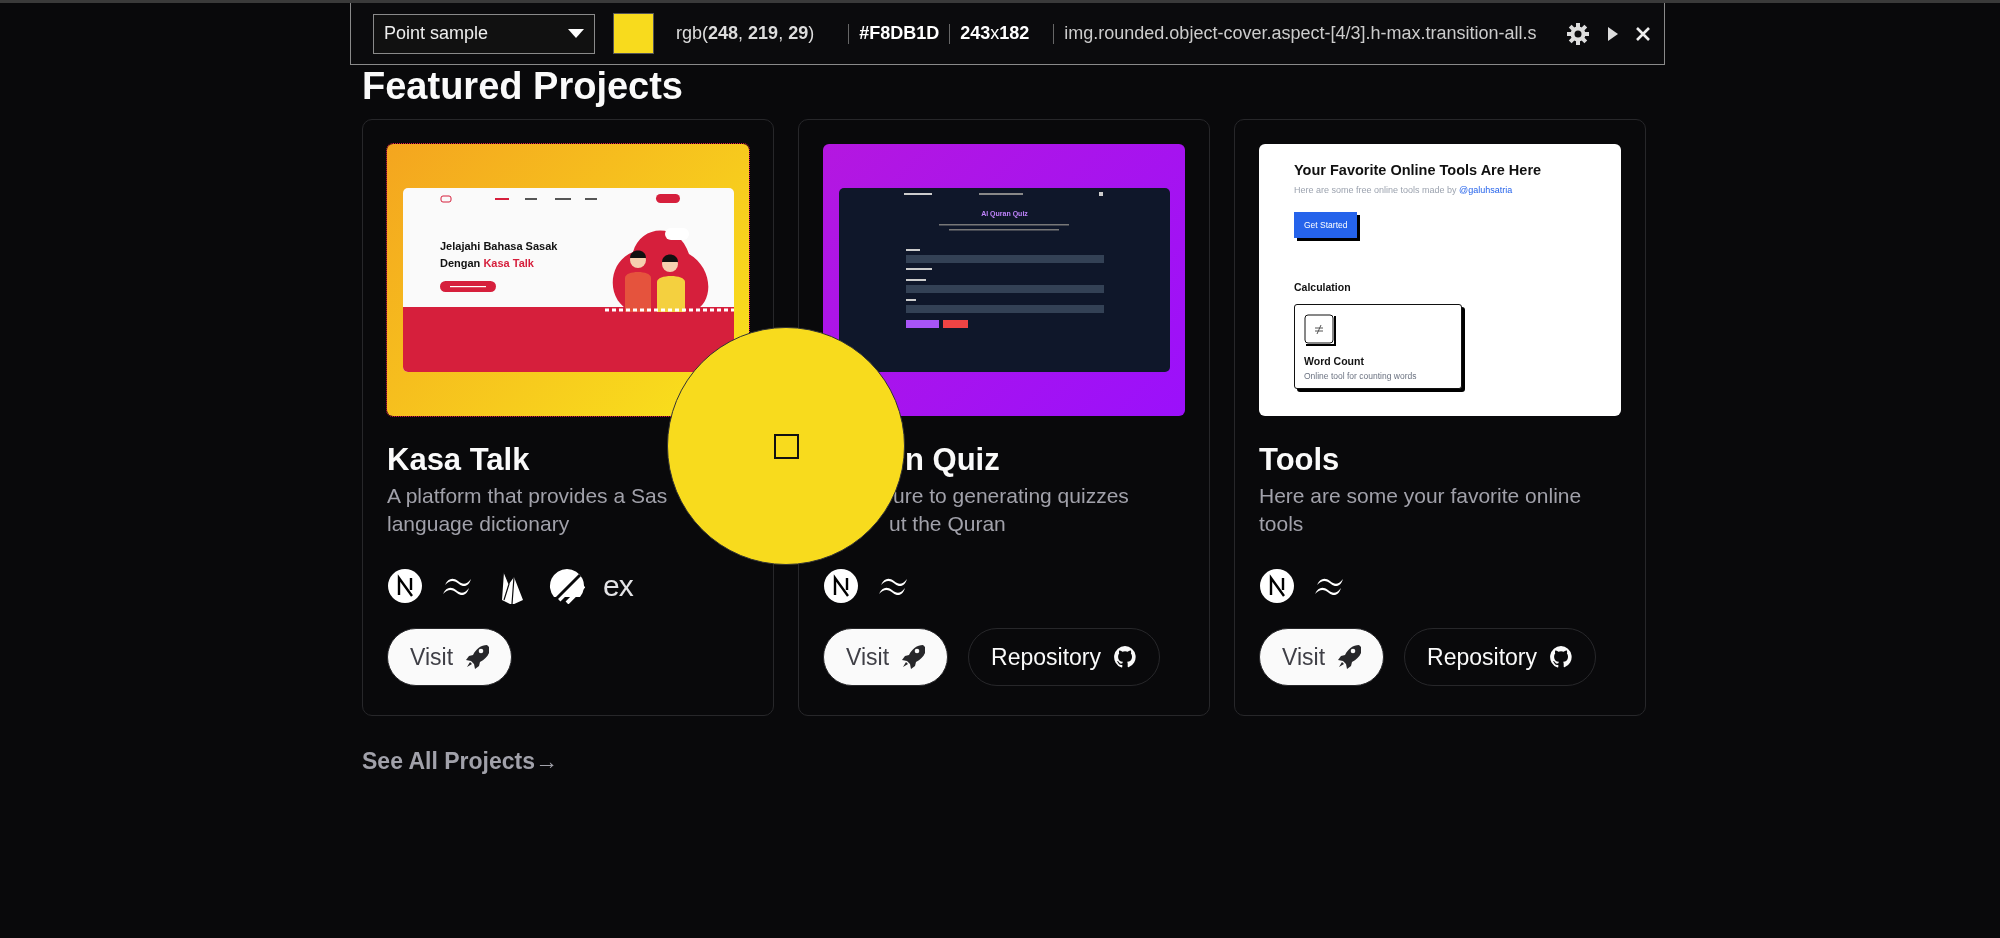 The image size is (2000, 938). Describe the element at coordinates (1613, 33) in the screenshot. I see `play-icon` at that location.